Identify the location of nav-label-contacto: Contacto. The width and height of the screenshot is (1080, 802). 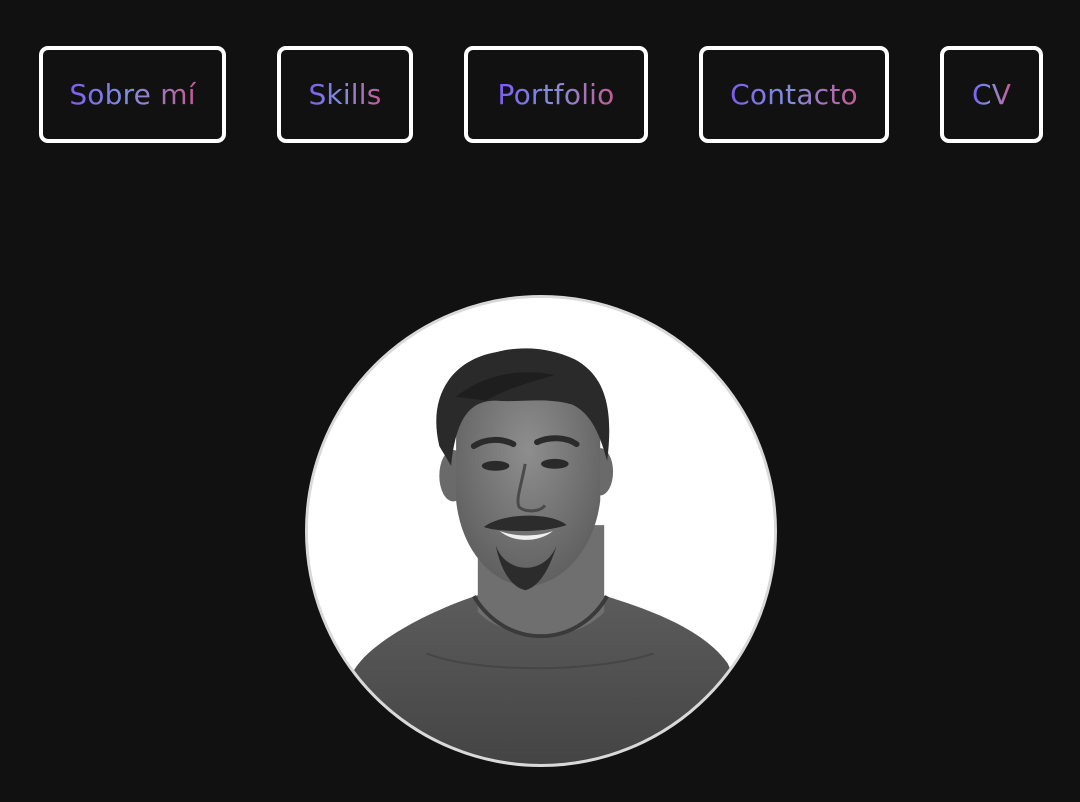
(794, 94).